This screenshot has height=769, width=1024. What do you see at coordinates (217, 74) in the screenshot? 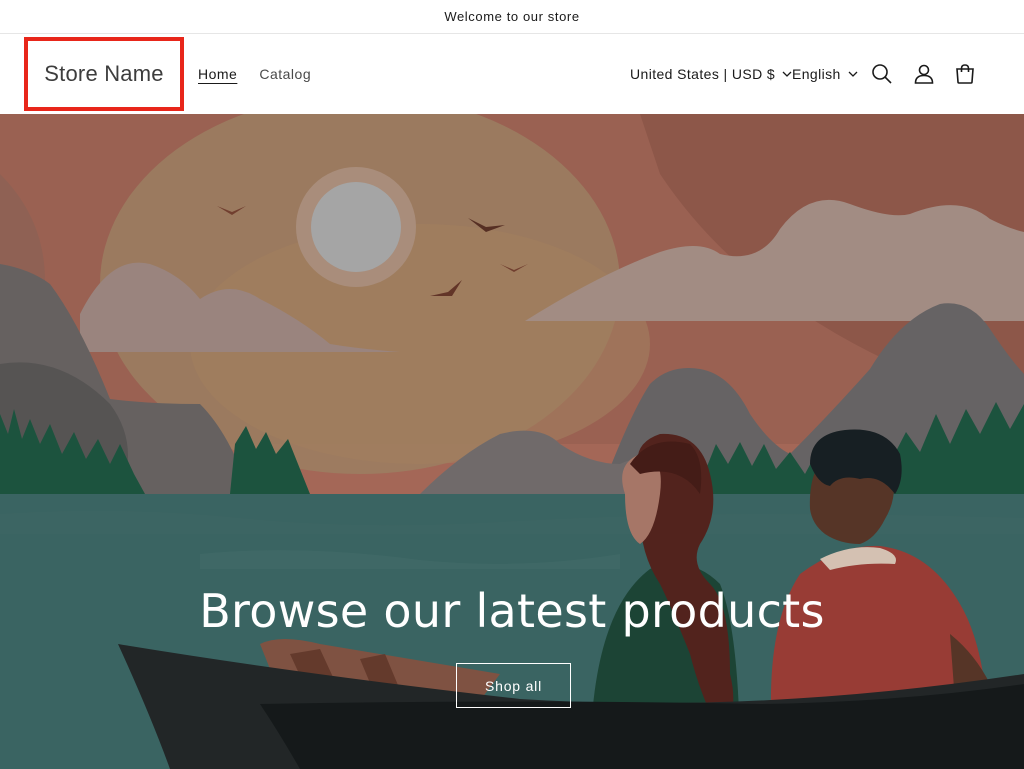
I see `nav-home-link: Home` at bounding box center [217, 74].